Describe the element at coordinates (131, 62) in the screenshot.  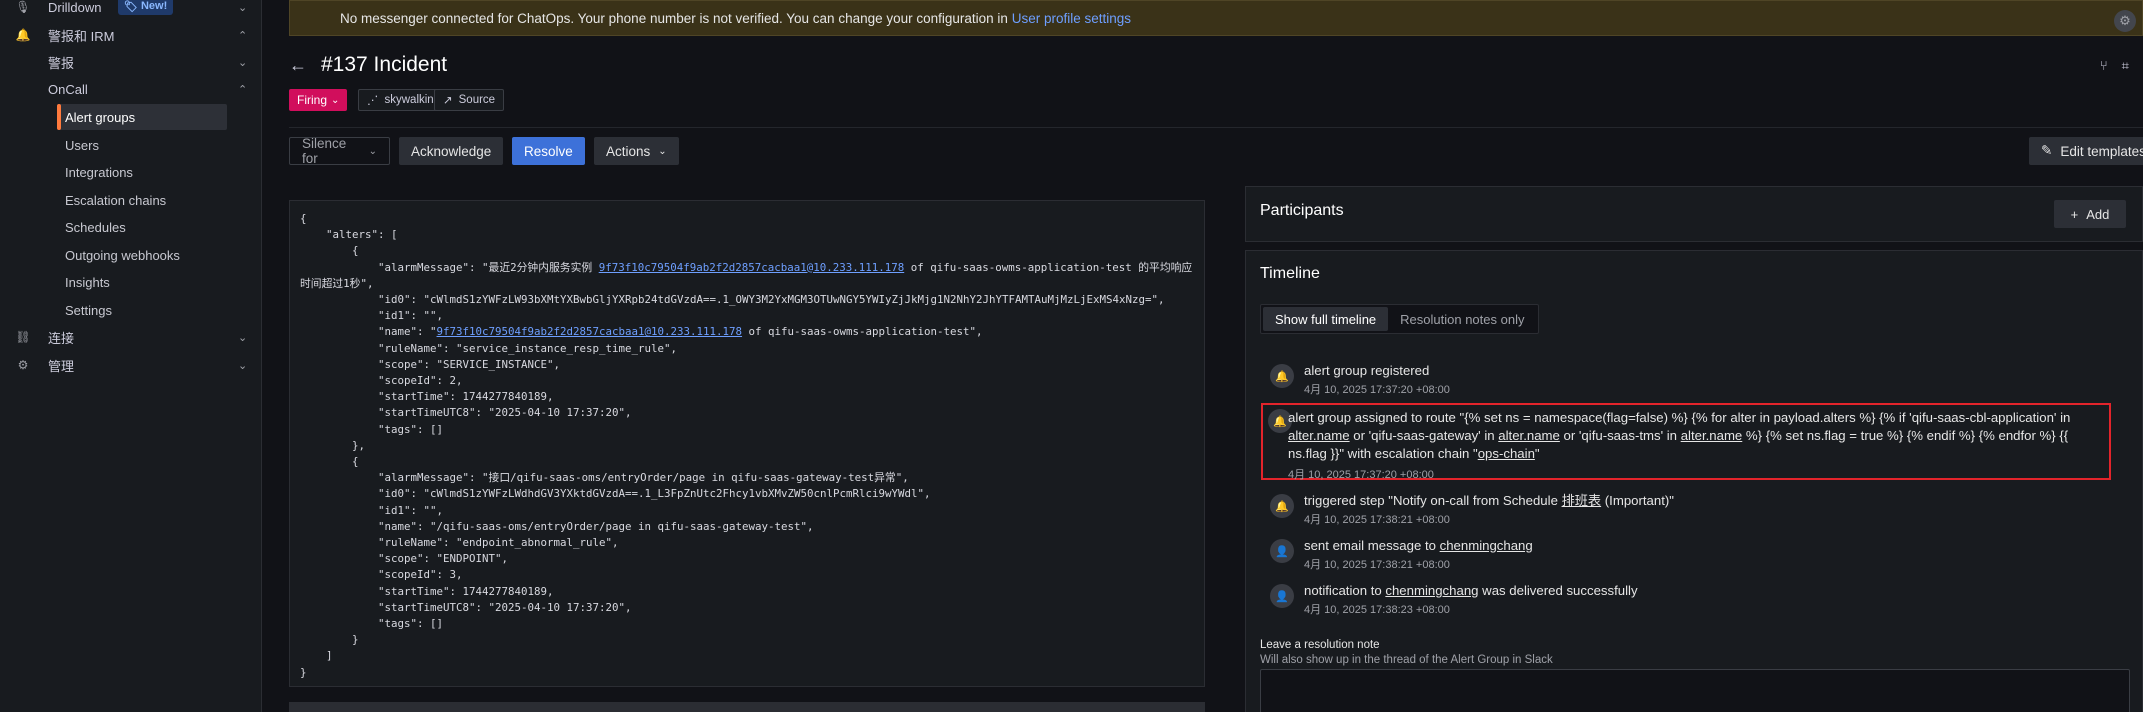
I see `nav-alerting: 警报 ⌄` at that location.